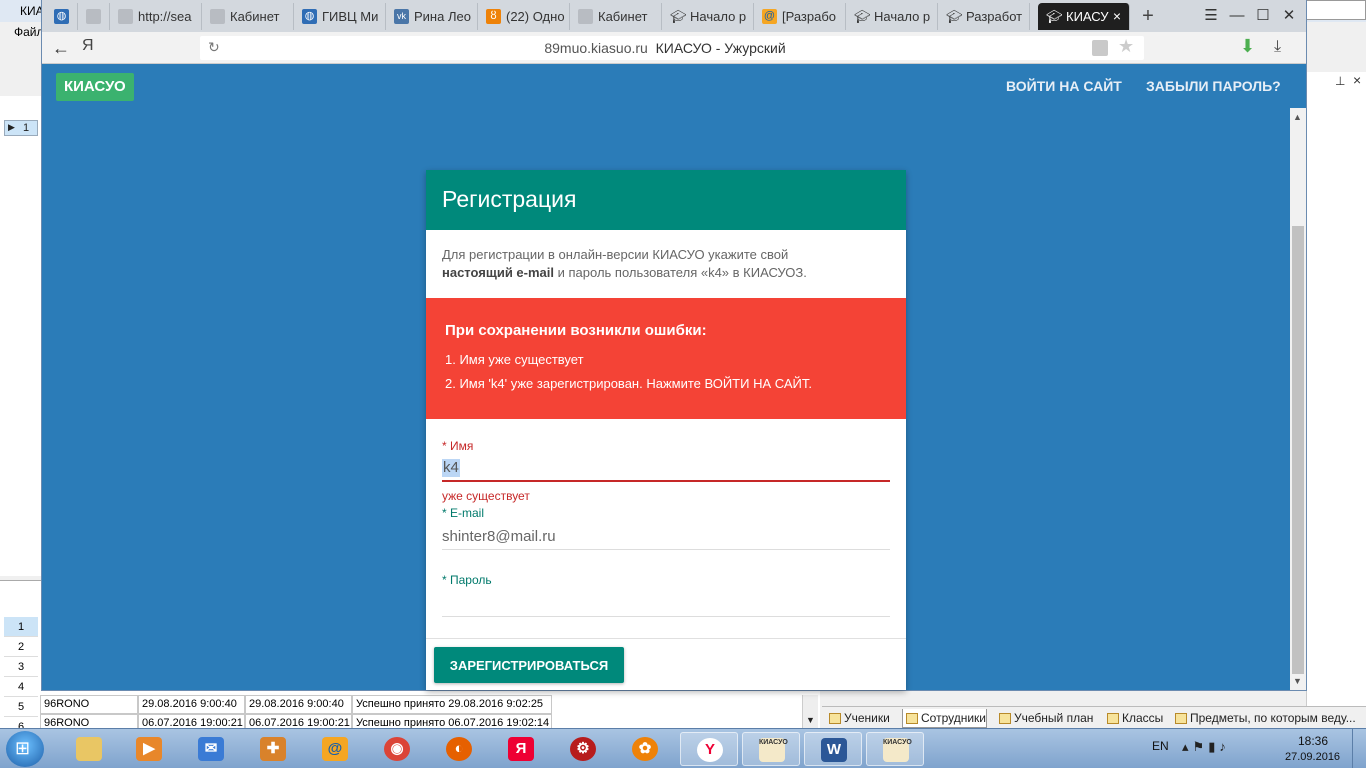  Describe the element at coordinates (149, 749) in the screenshot. I see `taskbar-media-player: ▶` at that location.